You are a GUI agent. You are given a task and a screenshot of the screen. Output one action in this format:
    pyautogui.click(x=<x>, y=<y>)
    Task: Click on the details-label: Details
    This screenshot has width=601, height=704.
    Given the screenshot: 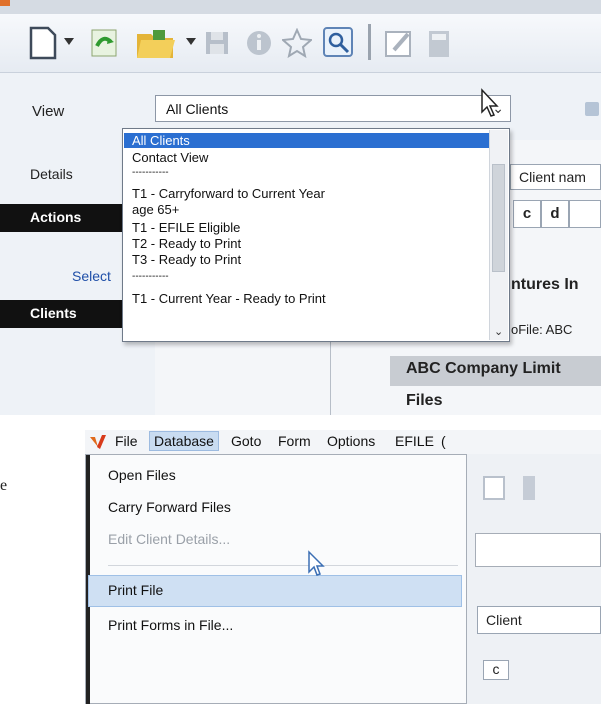 What is the action you would take?
    pyautogui.click(x=51, y=174)
    